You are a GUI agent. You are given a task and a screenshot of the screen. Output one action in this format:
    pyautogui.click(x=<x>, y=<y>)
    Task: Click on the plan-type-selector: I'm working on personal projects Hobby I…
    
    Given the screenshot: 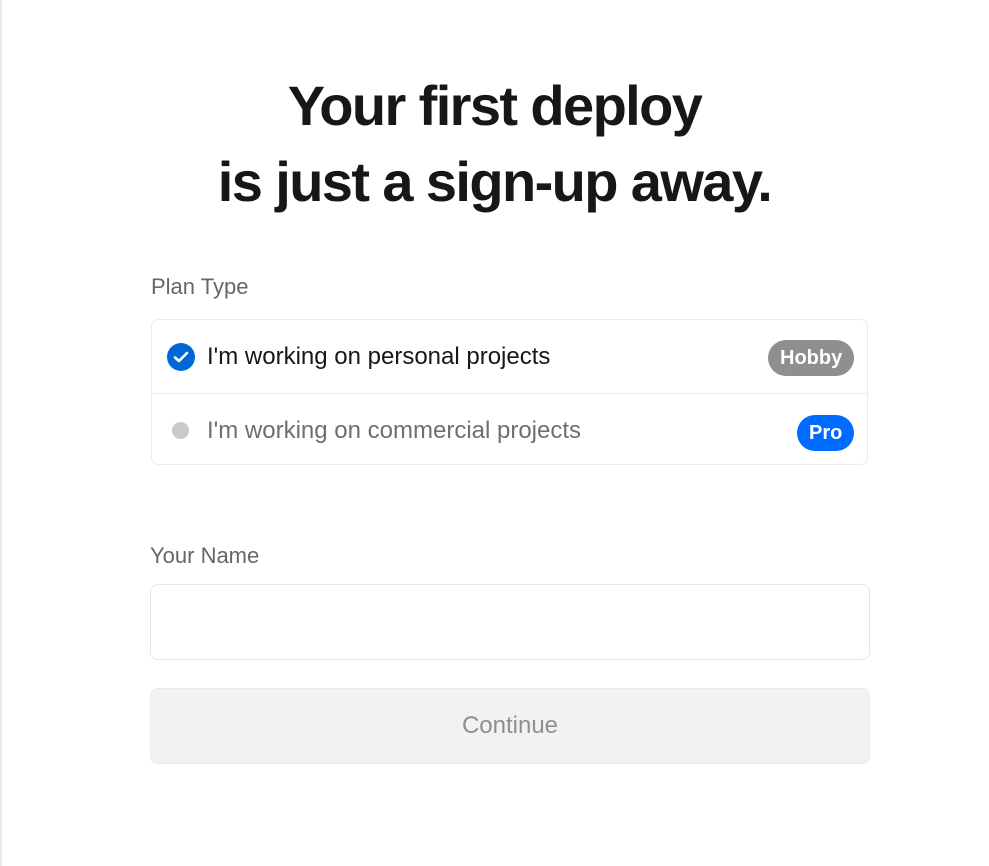 What is the action you would take?
    pyautogui.click(x=509, y=392)
    